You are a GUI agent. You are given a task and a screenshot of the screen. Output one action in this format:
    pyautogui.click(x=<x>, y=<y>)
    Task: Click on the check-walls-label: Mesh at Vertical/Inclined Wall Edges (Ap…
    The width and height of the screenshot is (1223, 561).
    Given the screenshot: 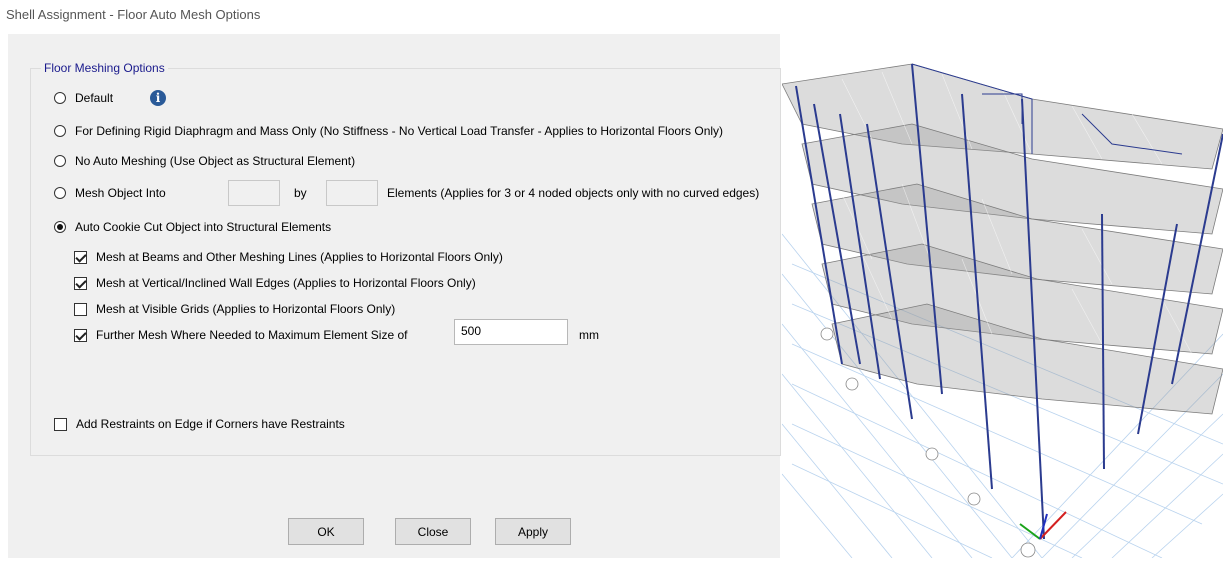 What is the action you would take?
    pyautogui.click(x=286, y=283)
    